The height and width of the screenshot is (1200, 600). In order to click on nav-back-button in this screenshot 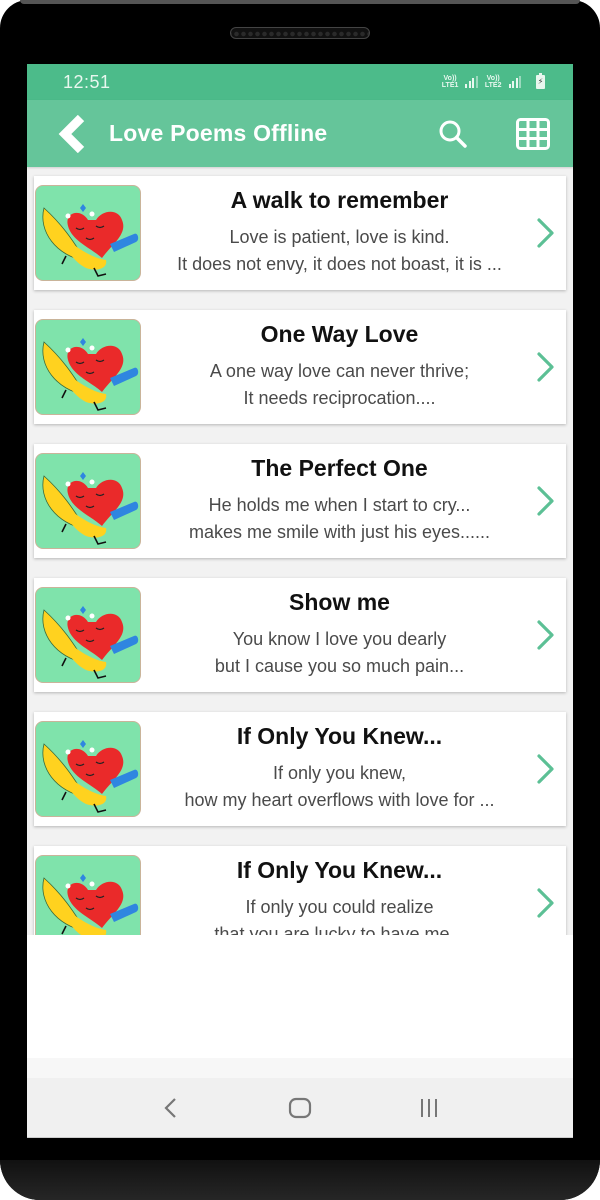, I will do `click(171, 1108)`.